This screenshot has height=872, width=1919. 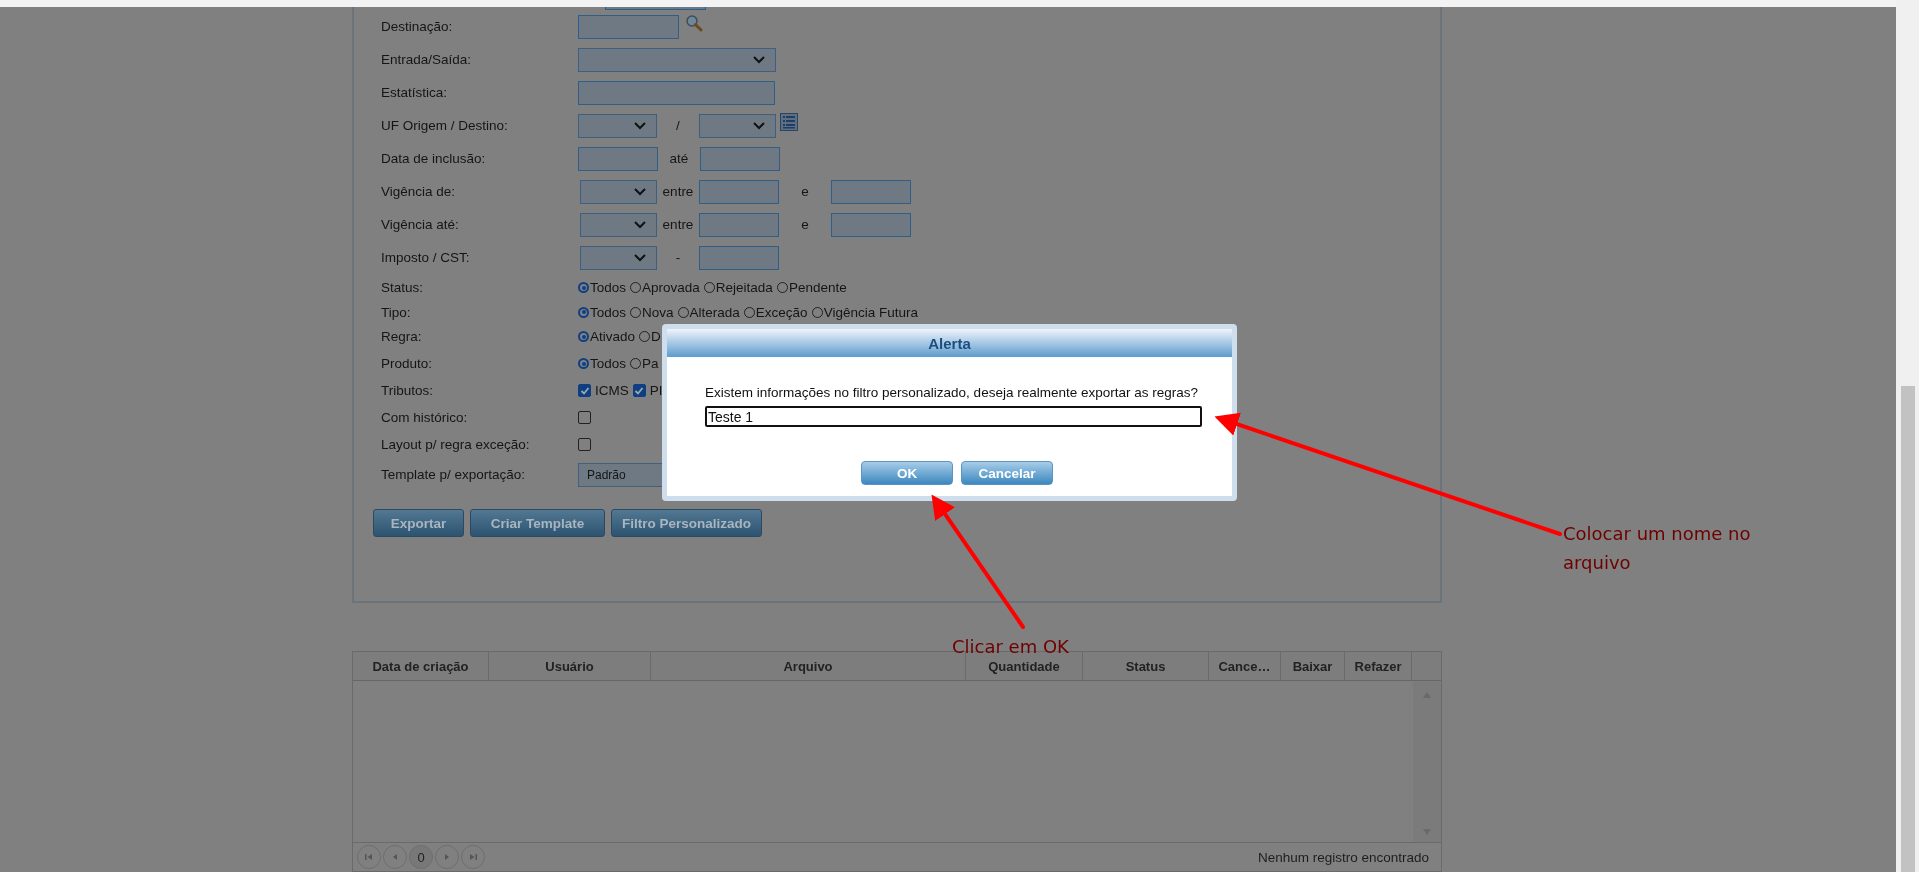 I want to click on option-label: Nova, so click(x=658, y=312).